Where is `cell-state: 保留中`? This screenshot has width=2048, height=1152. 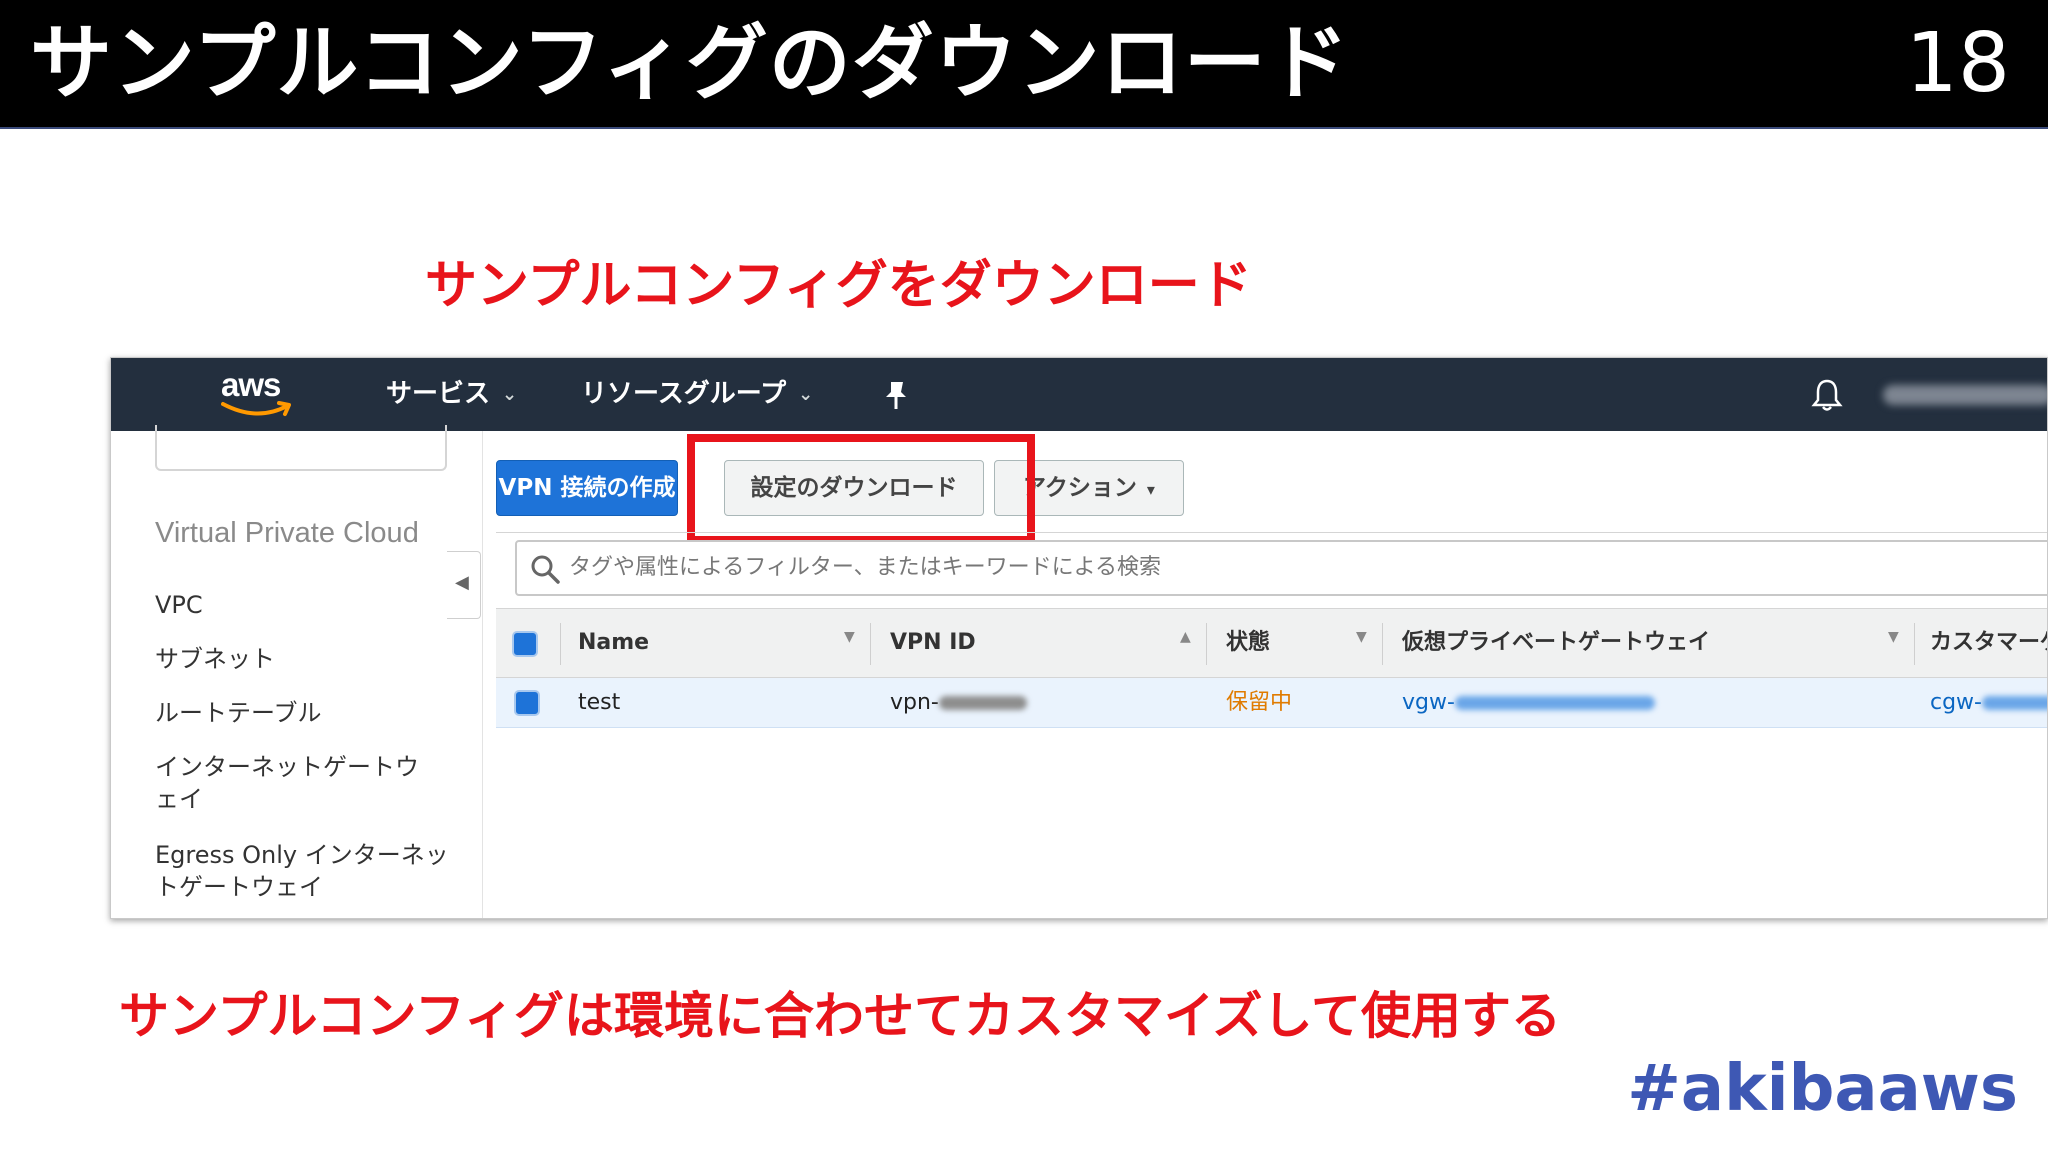 cell-state: 保留中 is located at coordinates (1259, 702).